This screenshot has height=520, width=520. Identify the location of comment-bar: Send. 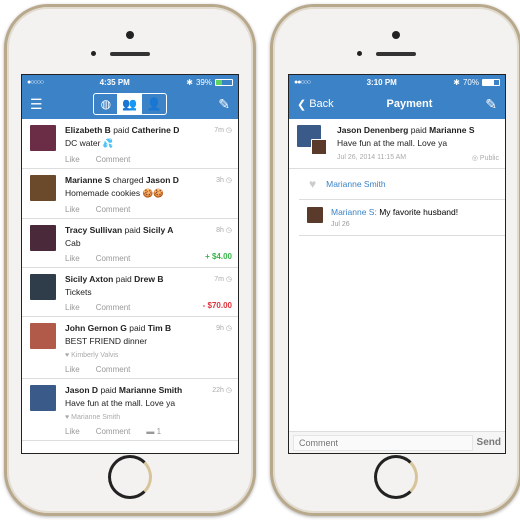
(397, 442).